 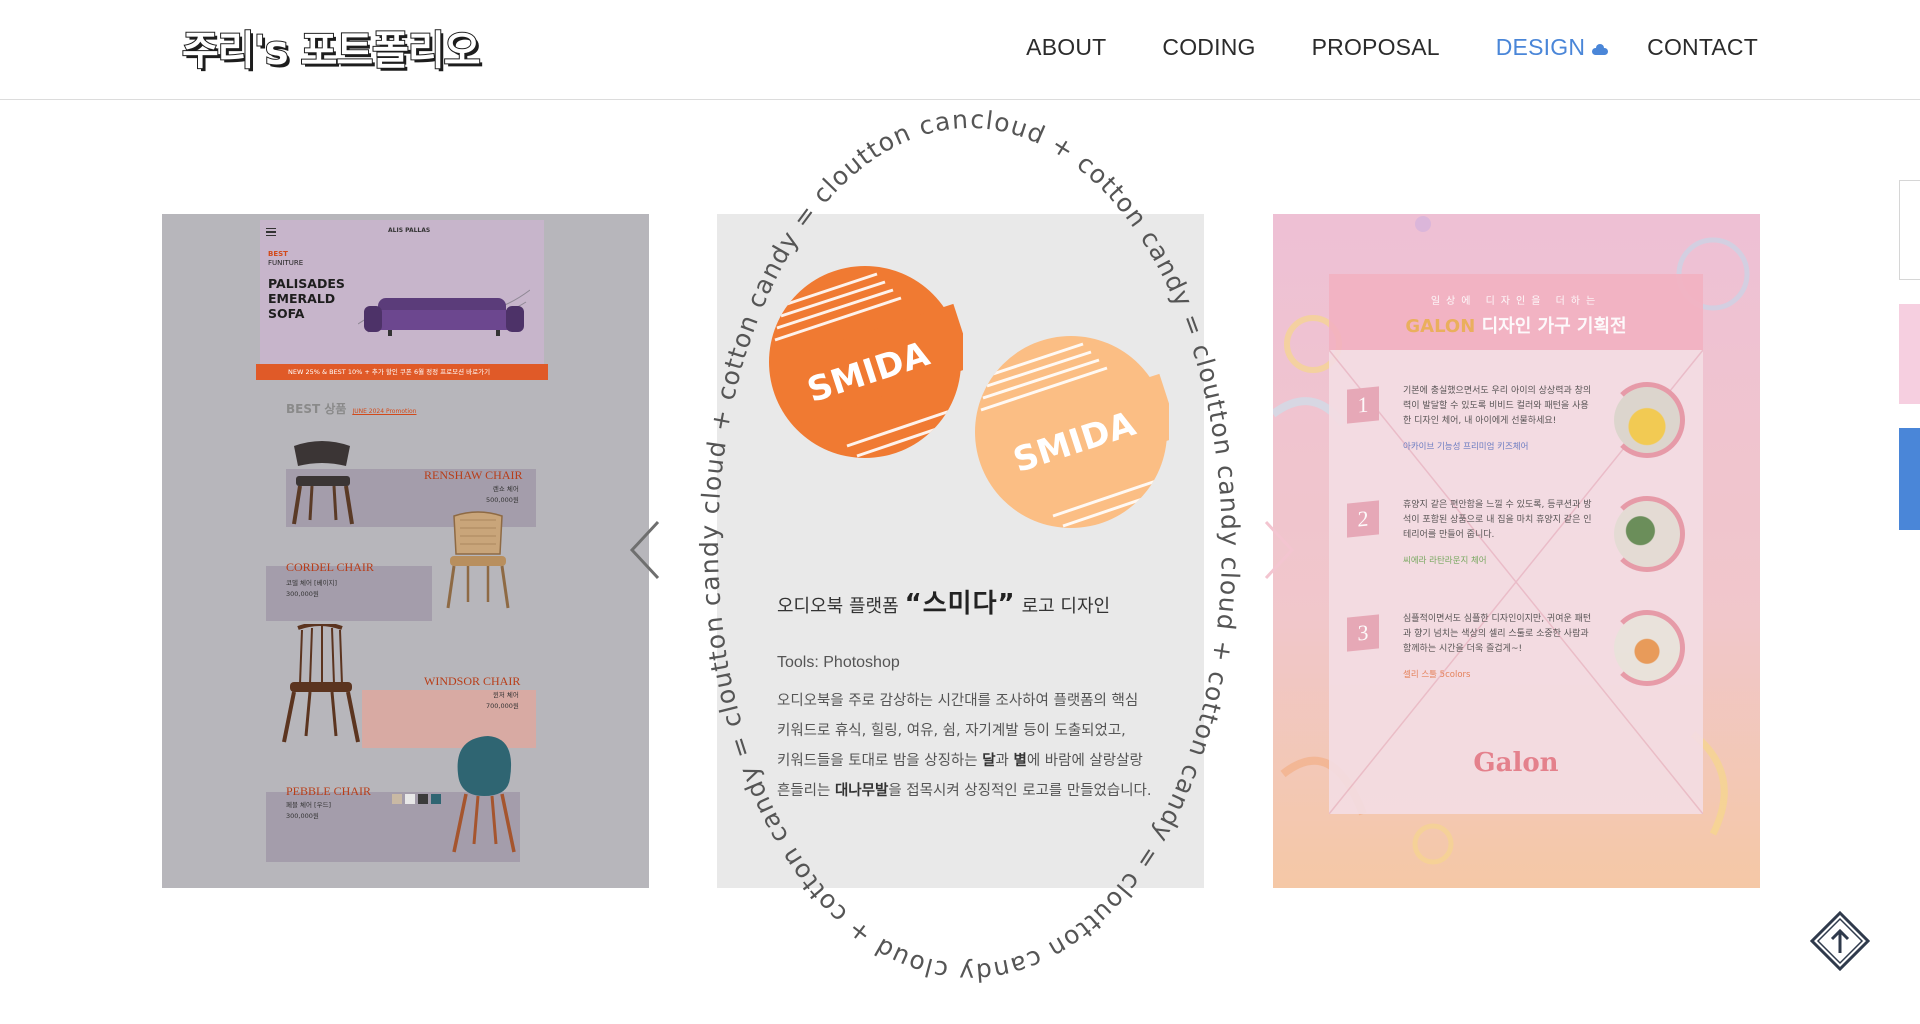 What do you see at coordinates (473, 475) in the screenshot?
I see `chair-name: RENSHAW CHAIR` at bounding box center [473, 475].